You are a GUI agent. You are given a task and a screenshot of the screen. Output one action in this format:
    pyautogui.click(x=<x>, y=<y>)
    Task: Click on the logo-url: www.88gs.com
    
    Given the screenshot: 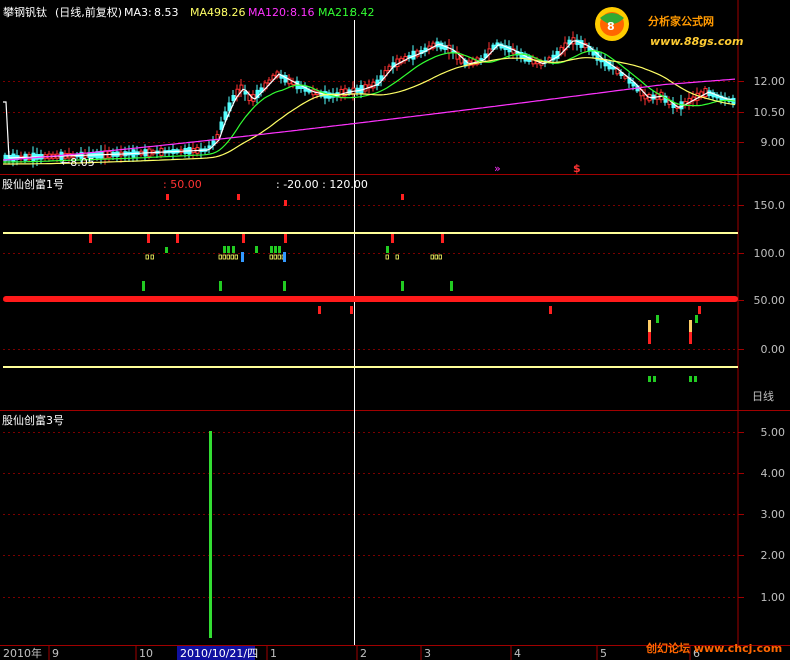 What is the action you would take?
    pyautogui.click(x=696, y=41)
    